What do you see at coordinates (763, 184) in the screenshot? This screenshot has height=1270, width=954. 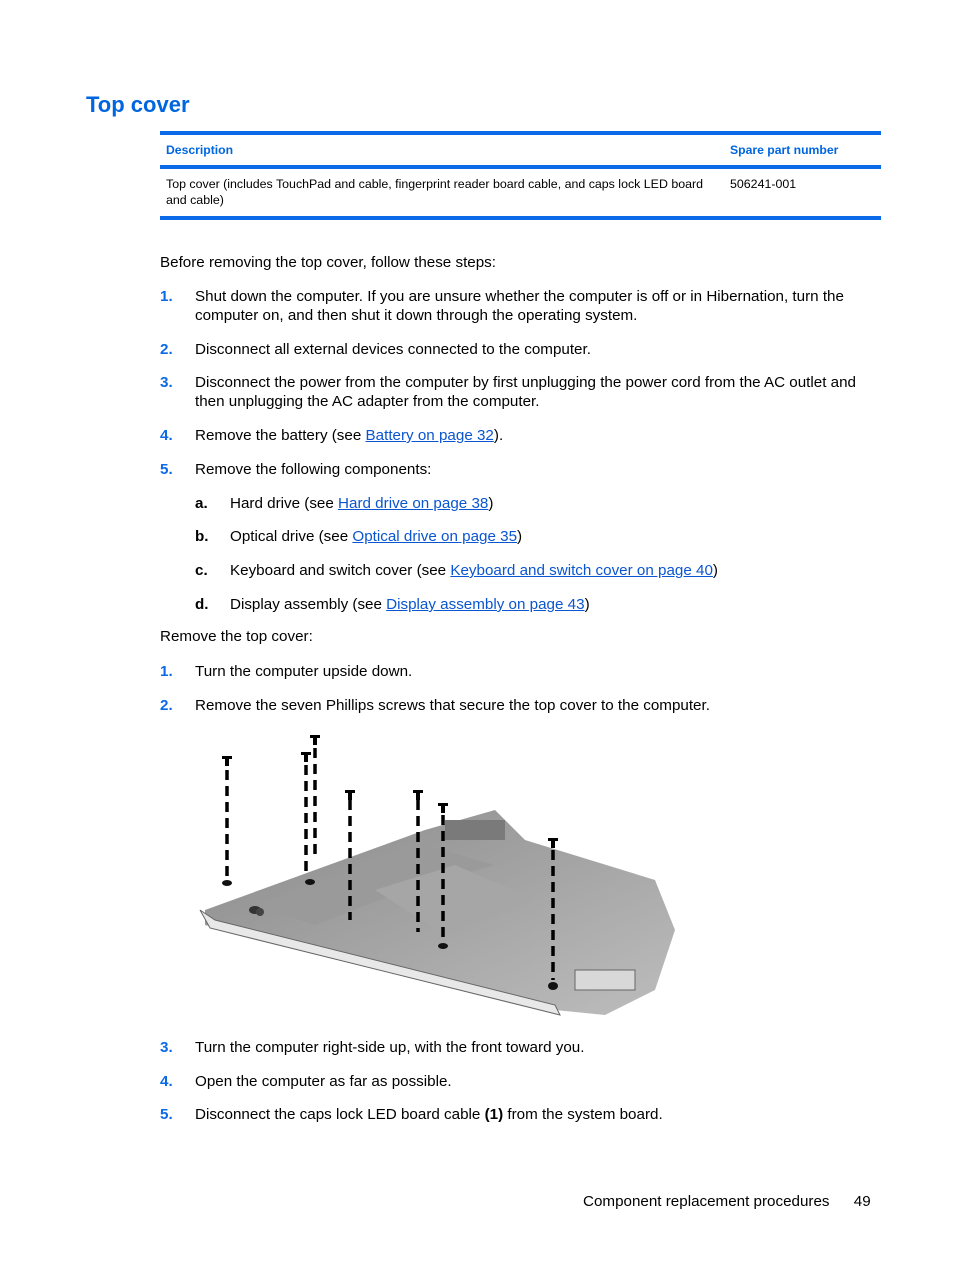 I see `cell-spare-part: 506241-001` at bounding box center [763, 184].